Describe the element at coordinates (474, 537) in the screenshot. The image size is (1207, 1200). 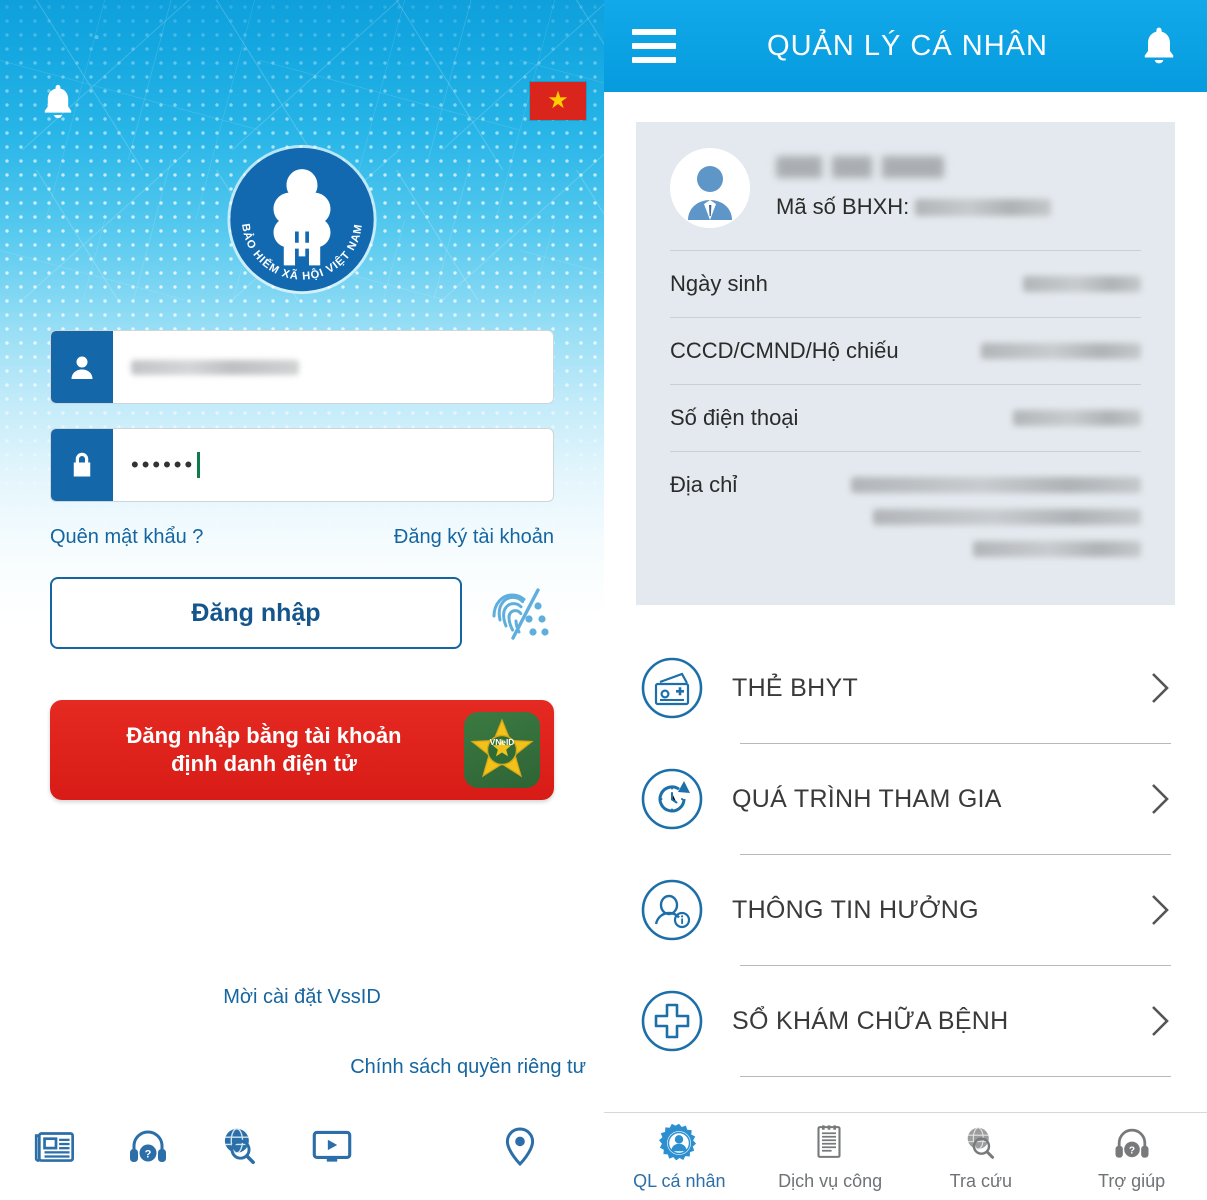
I see `register-account-link: Đăng ký tài khoản` at that location.